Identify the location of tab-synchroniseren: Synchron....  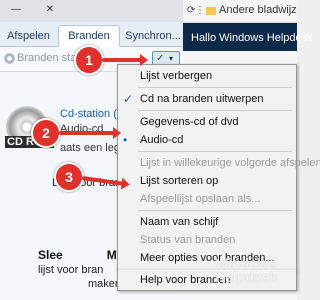
(153, 36).